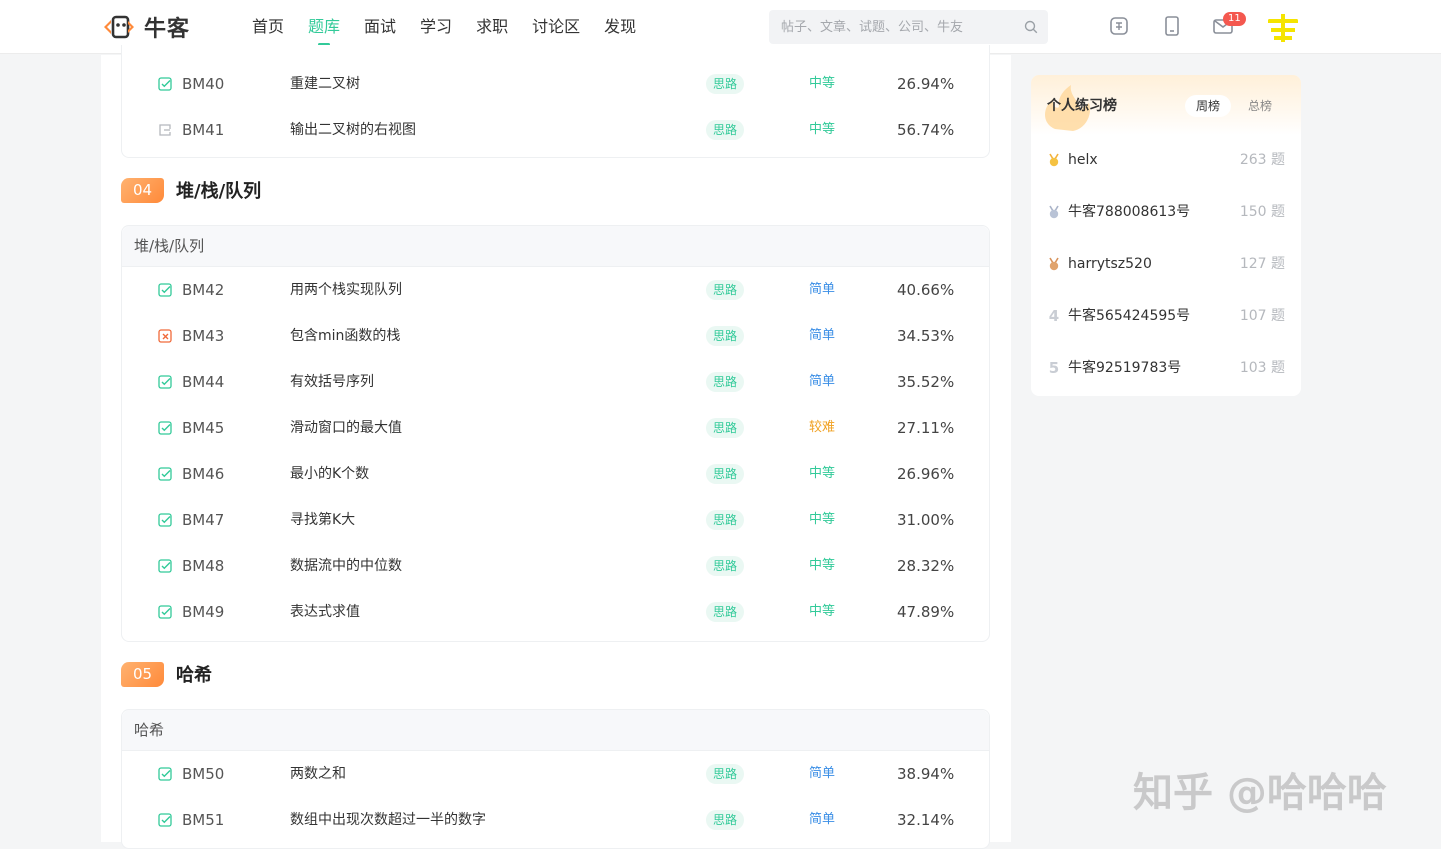  I want to click on tab-weekly: 周榜, so click(1208, 106).